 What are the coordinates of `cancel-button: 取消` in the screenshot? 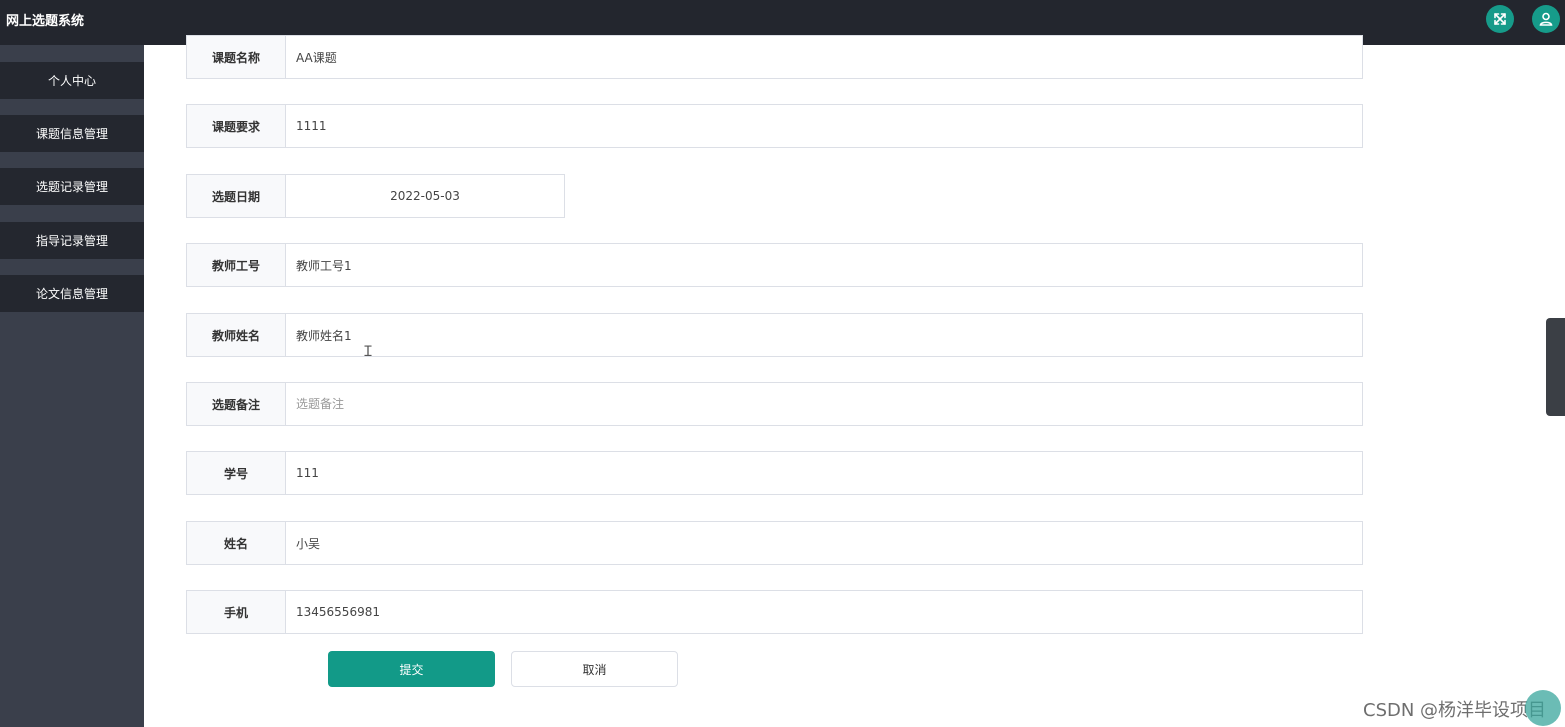 It's located at (594, 669).